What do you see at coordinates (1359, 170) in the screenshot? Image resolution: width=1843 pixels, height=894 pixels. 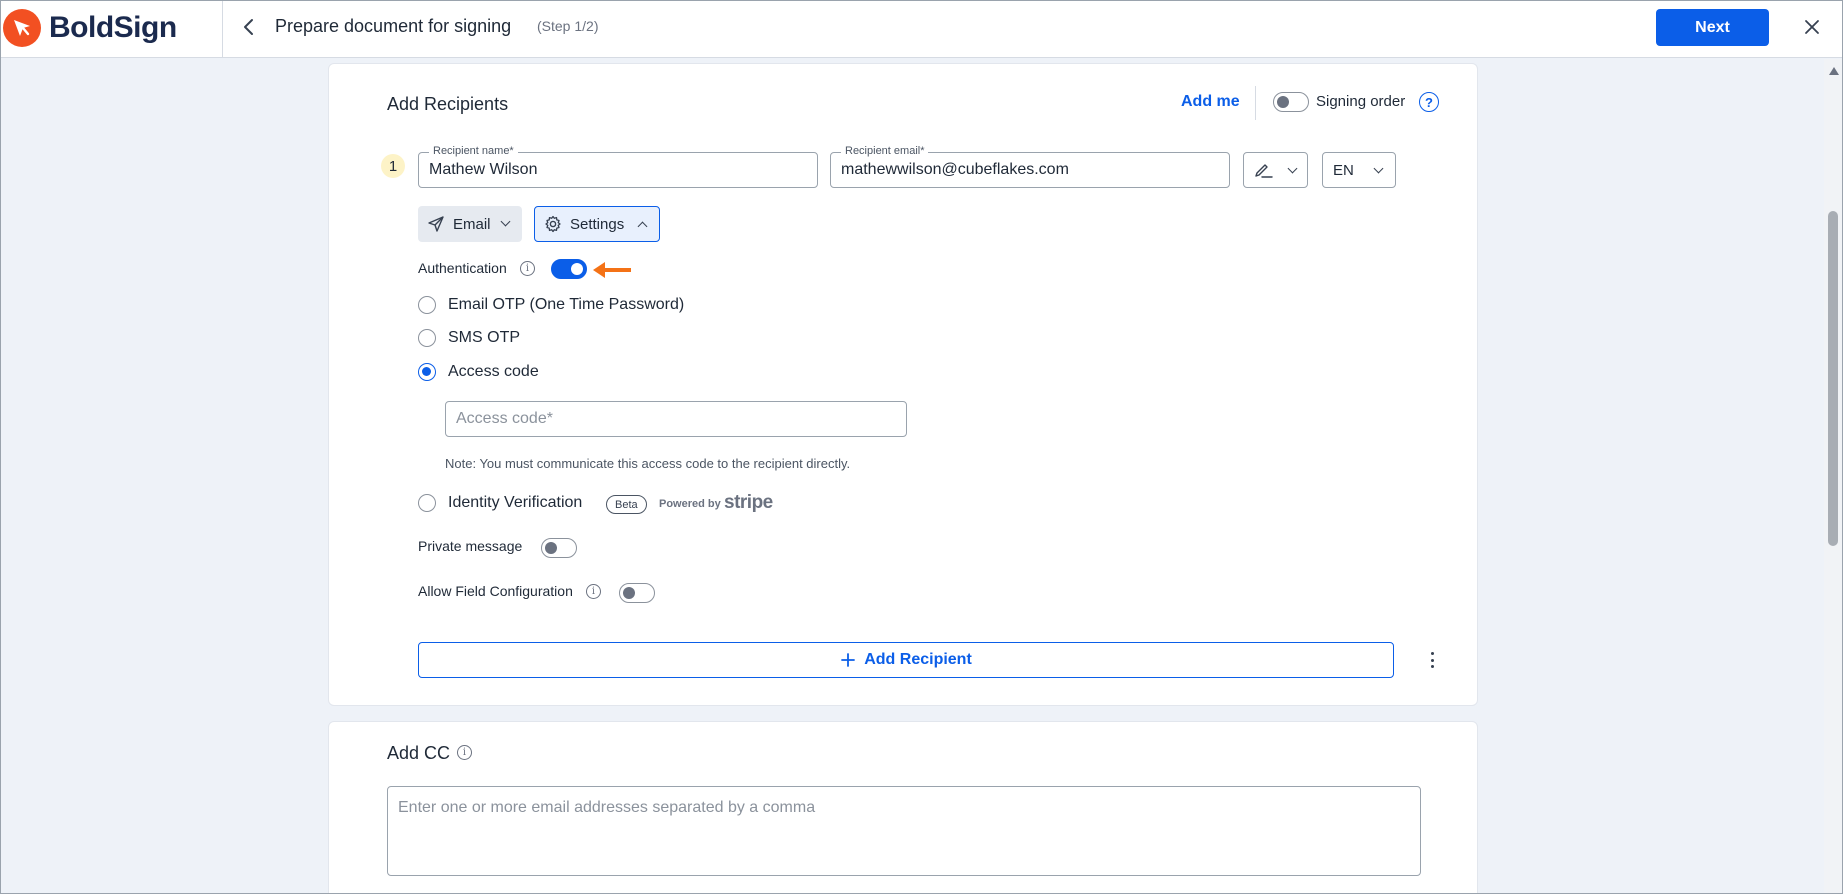 I see `language-dropdown: EN` at bounding box center [1359, 170].